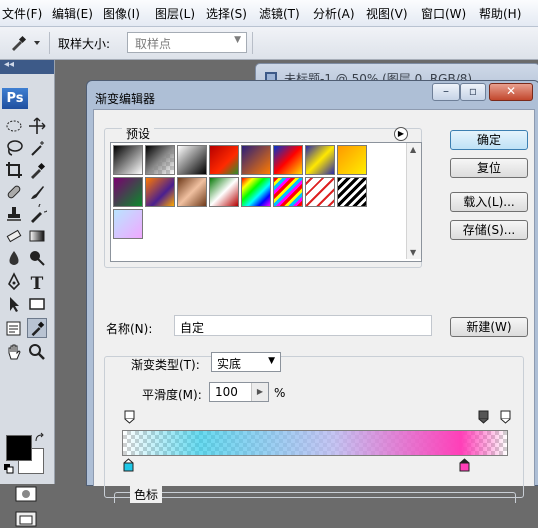  I want to click on hand-tool-icon, so click(14, 352).